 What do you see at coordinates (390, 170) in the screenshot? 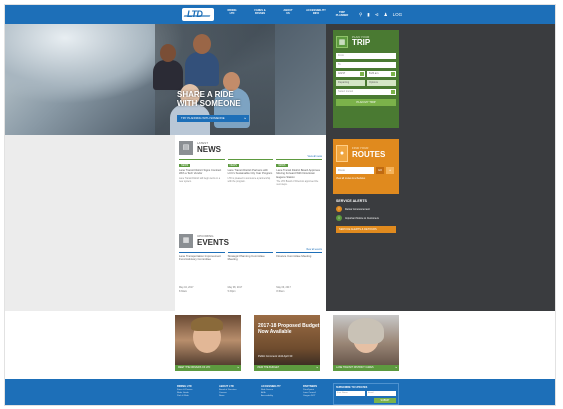
I see `route-list-button: ≡` at bounding box center [390, 170].